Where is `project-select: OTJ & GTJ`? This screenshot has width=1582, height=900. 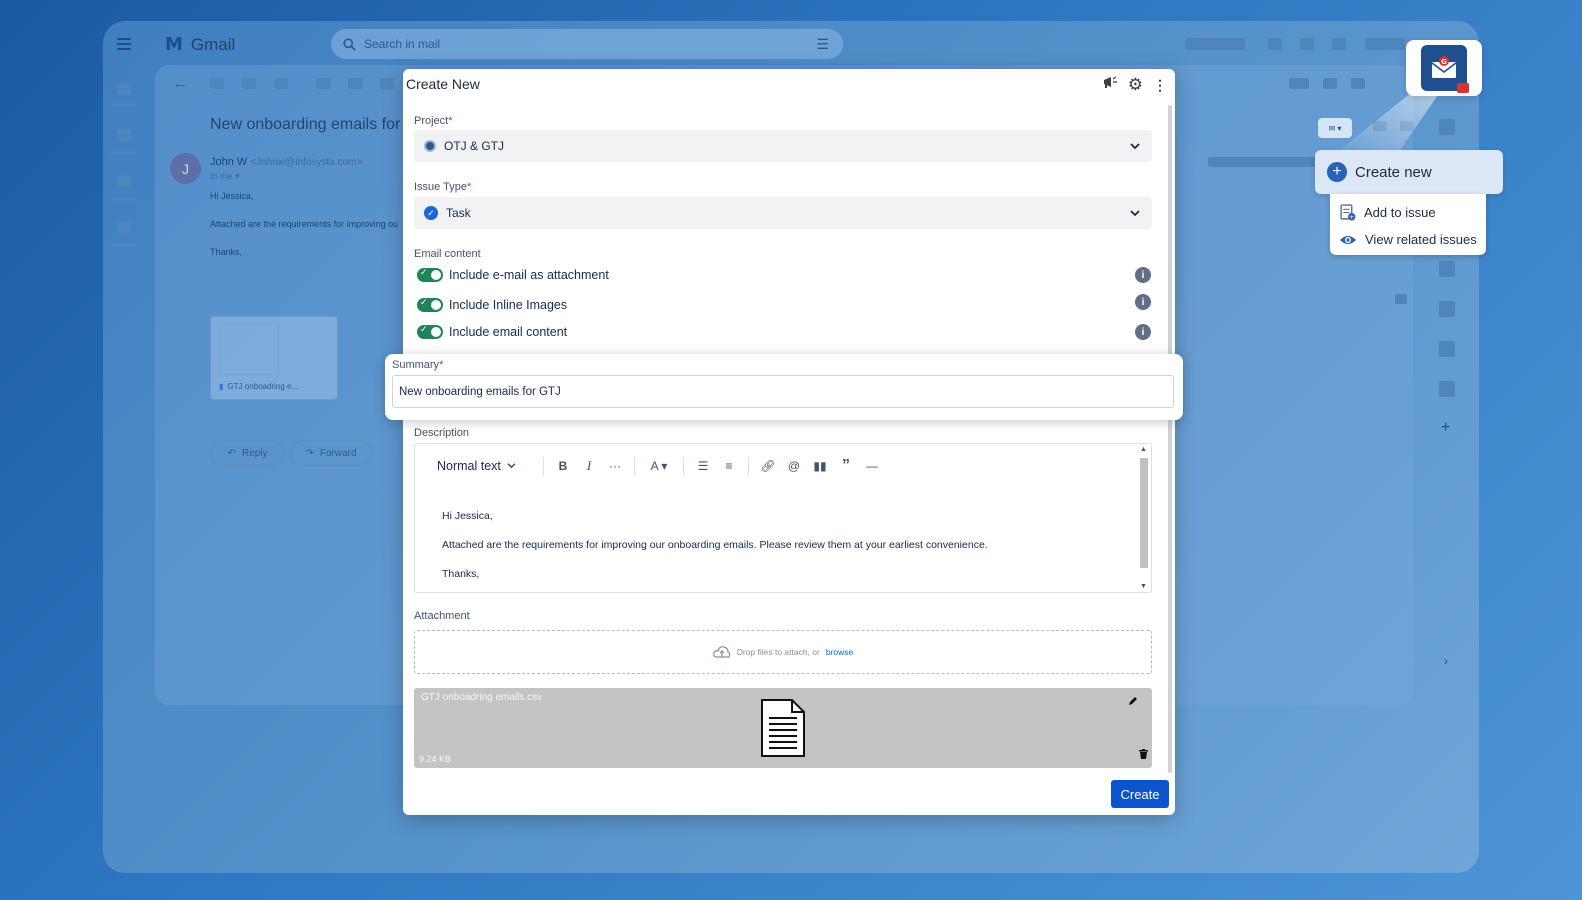 project-select: OTJ & GTJ is located at coordinates (783, 146).